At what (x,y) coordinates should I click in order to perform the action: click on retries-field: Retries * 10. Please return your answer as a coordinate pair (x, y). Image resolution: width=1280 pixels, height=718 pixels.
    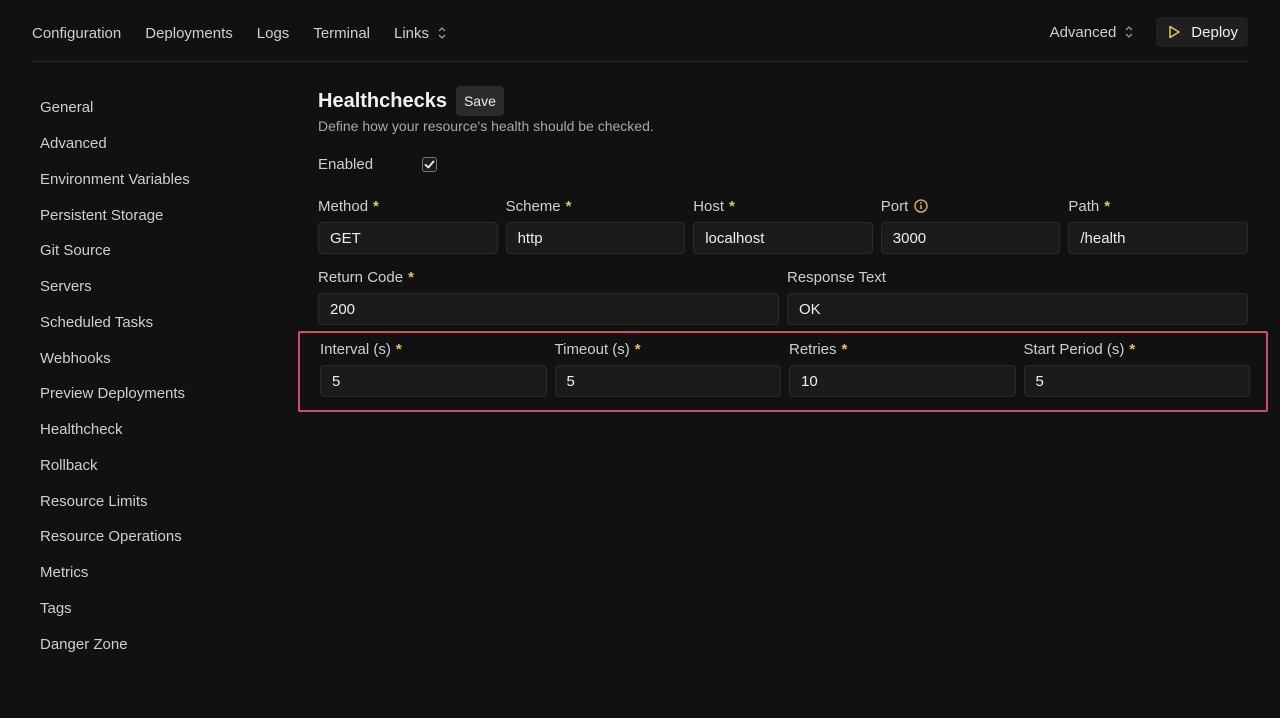
    Looking at the image, I should click on (902, 368).